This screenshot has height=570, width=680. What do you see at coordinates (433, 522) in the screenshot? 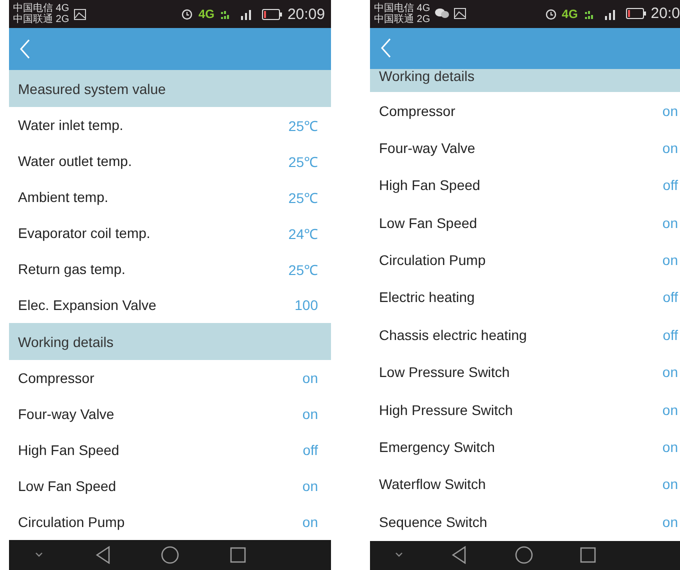
I see `row-label: Sequence Switch` at bounding box center [433, 522].